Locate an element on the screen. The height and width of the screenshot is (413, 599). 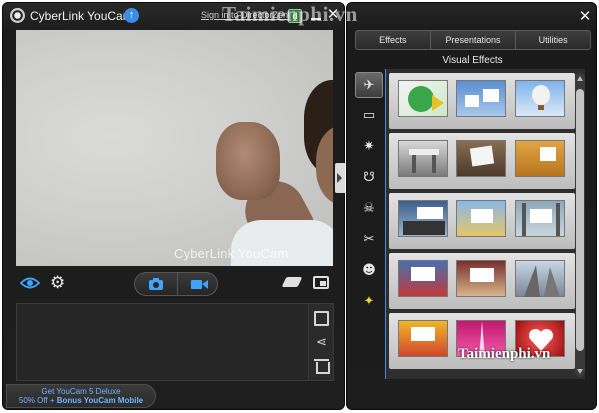
frame-icon: ▭ is located at coordinates (369, 116).